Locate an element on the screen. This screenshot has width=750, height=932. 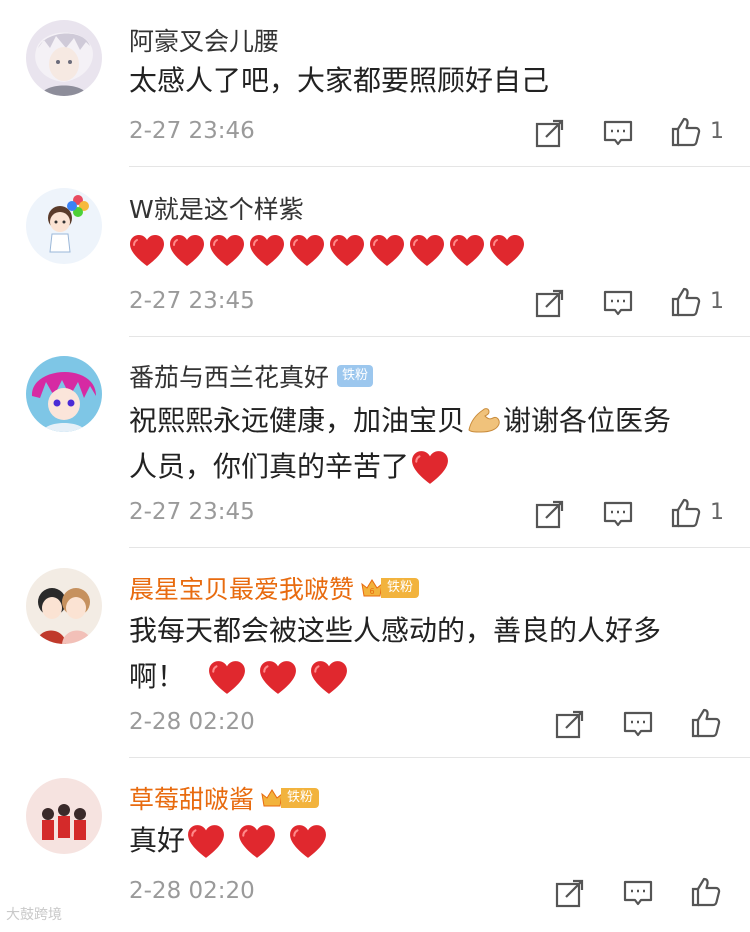
comment-text-line2: 人员，你们真的辛苦了 is located at coordinates (269, 466).